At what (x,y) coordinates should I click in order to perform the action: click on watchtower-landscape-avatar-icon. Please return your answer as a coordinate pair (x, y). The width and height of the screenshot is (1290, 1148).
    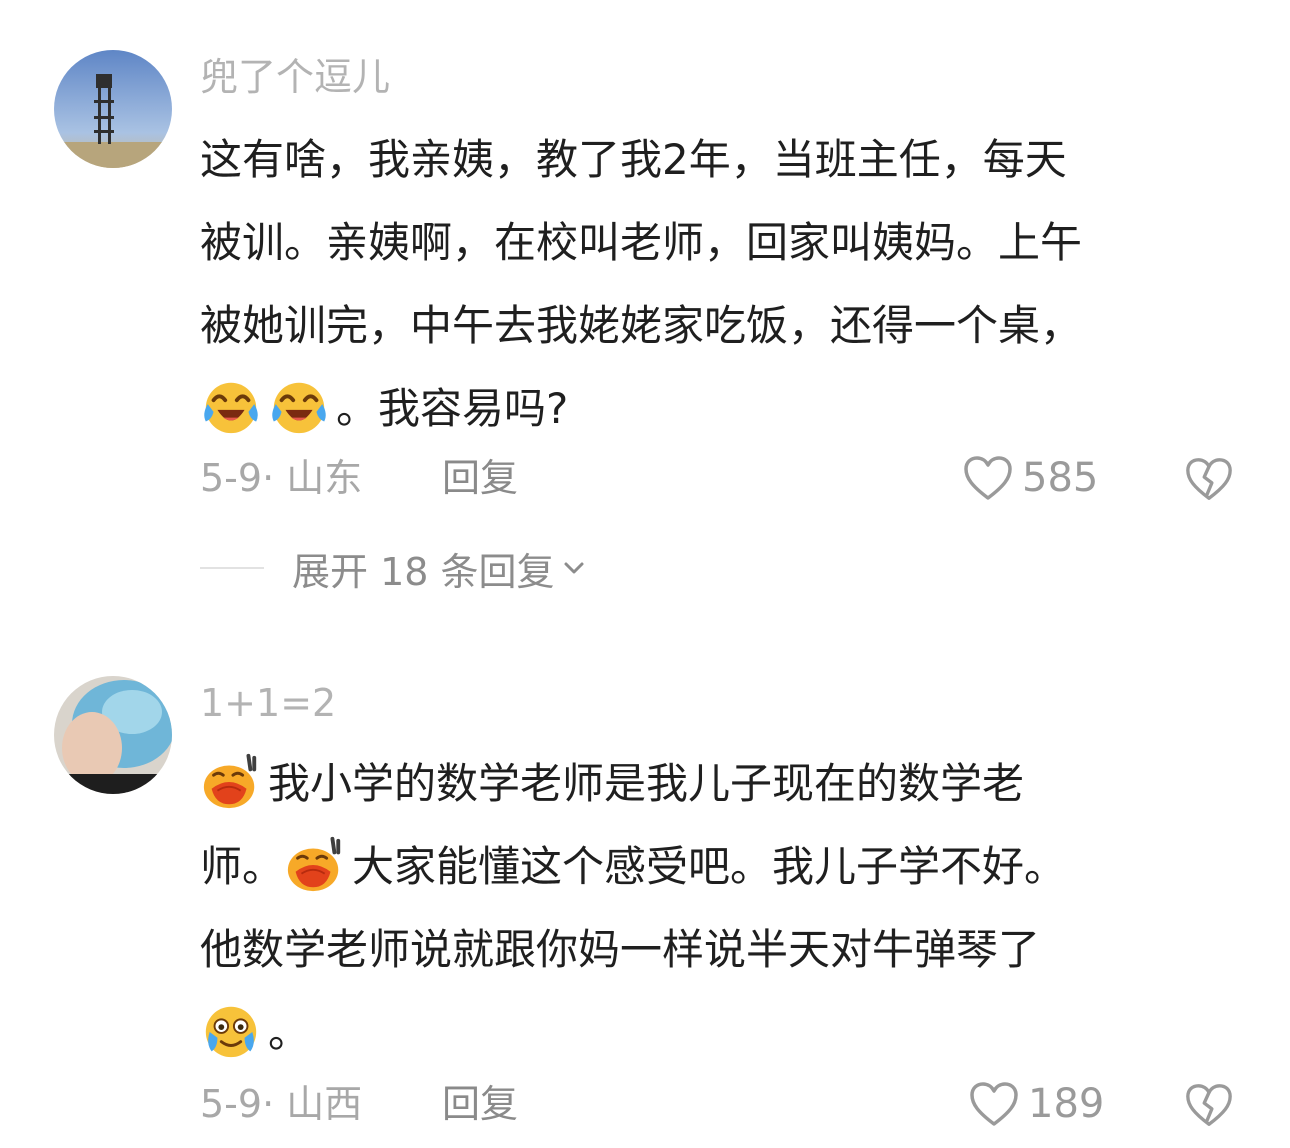
    Looking at the image, I should click on (113, 109).